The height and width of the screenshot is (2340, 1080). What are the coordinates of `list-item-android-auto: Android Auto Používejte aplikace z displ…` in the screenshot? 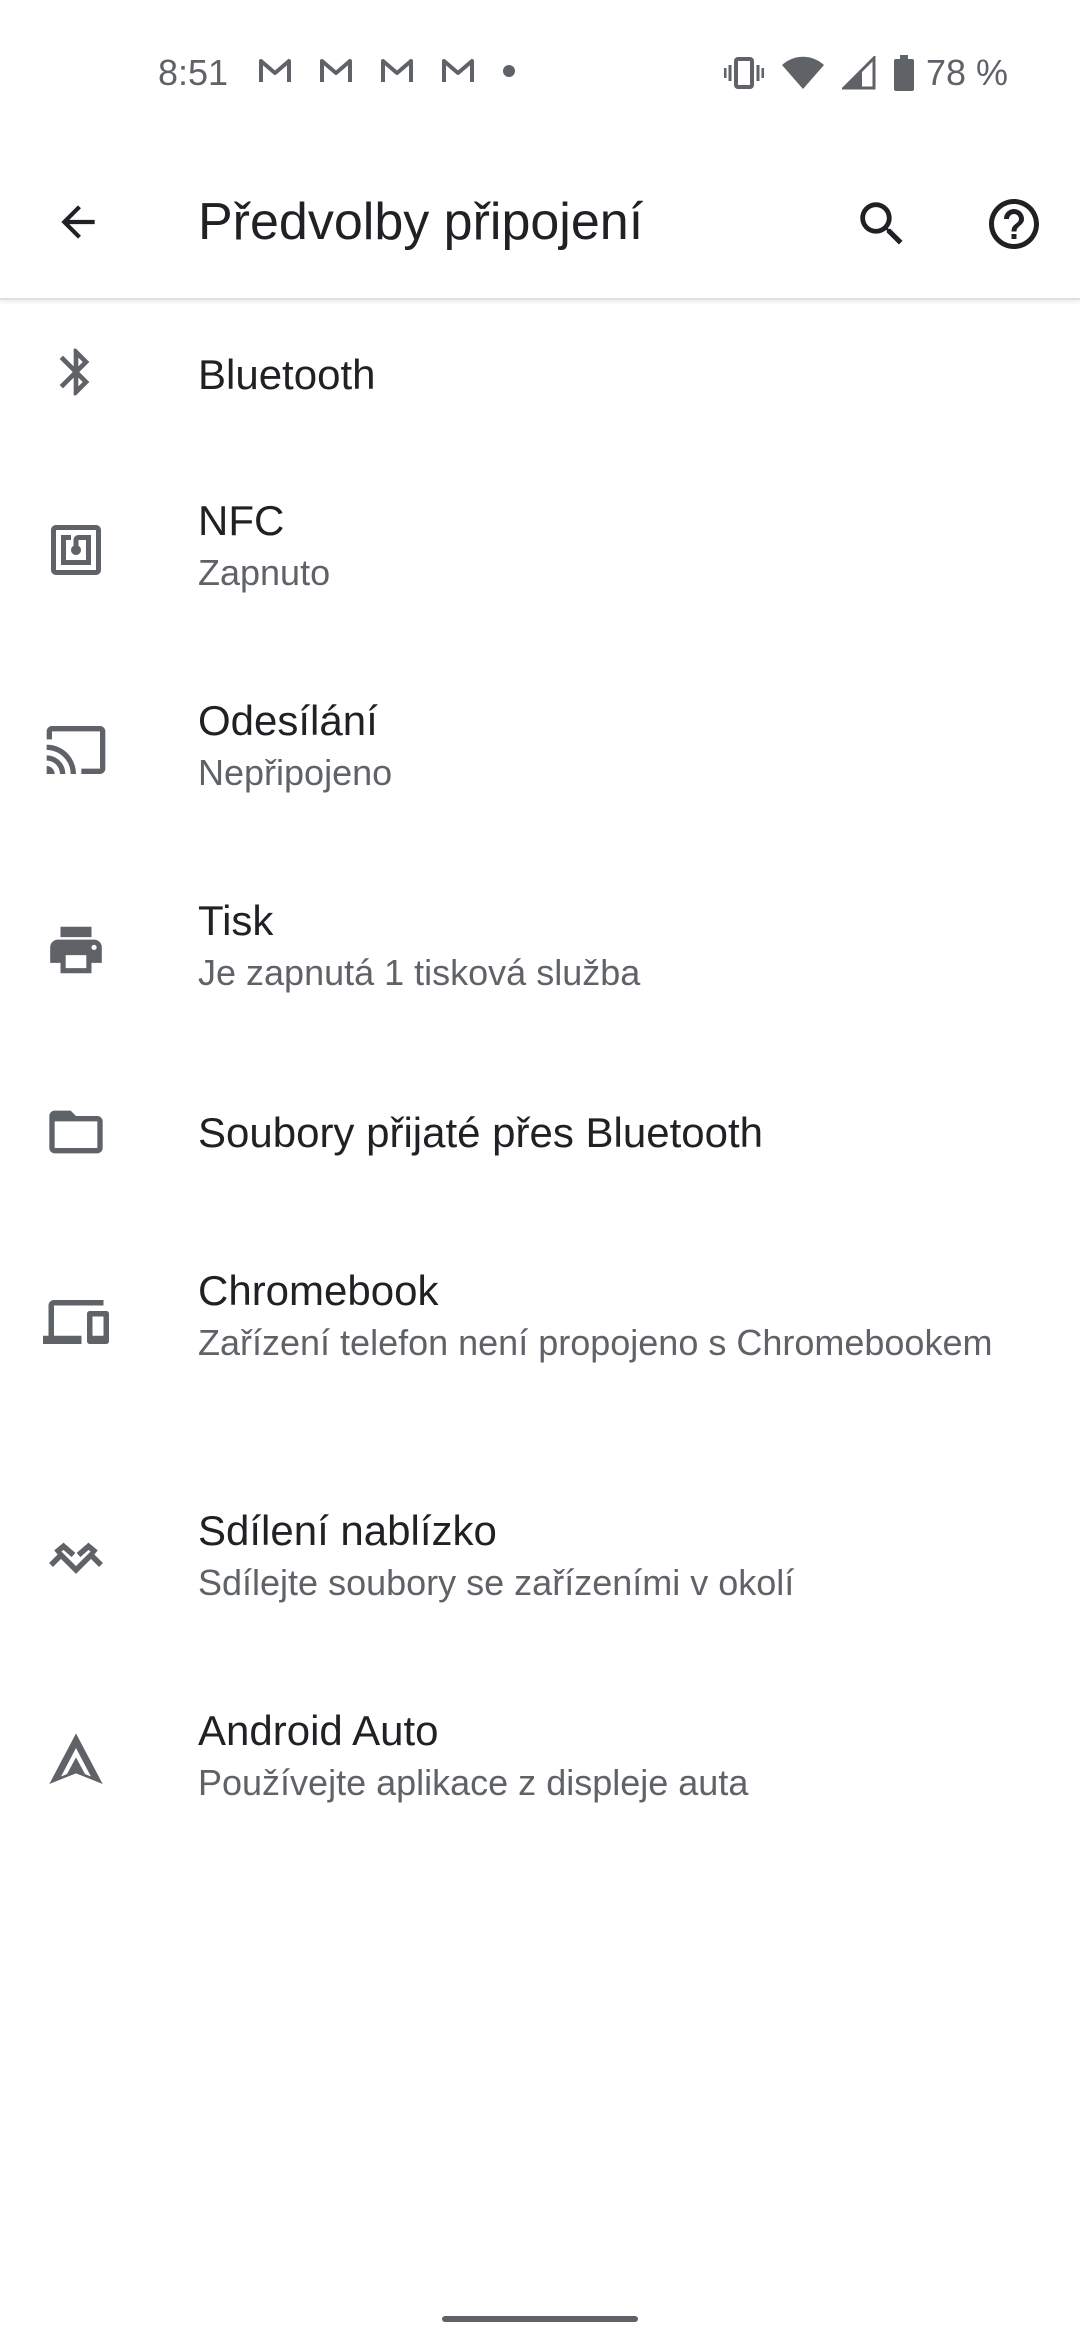 It's located at (540, 1760).